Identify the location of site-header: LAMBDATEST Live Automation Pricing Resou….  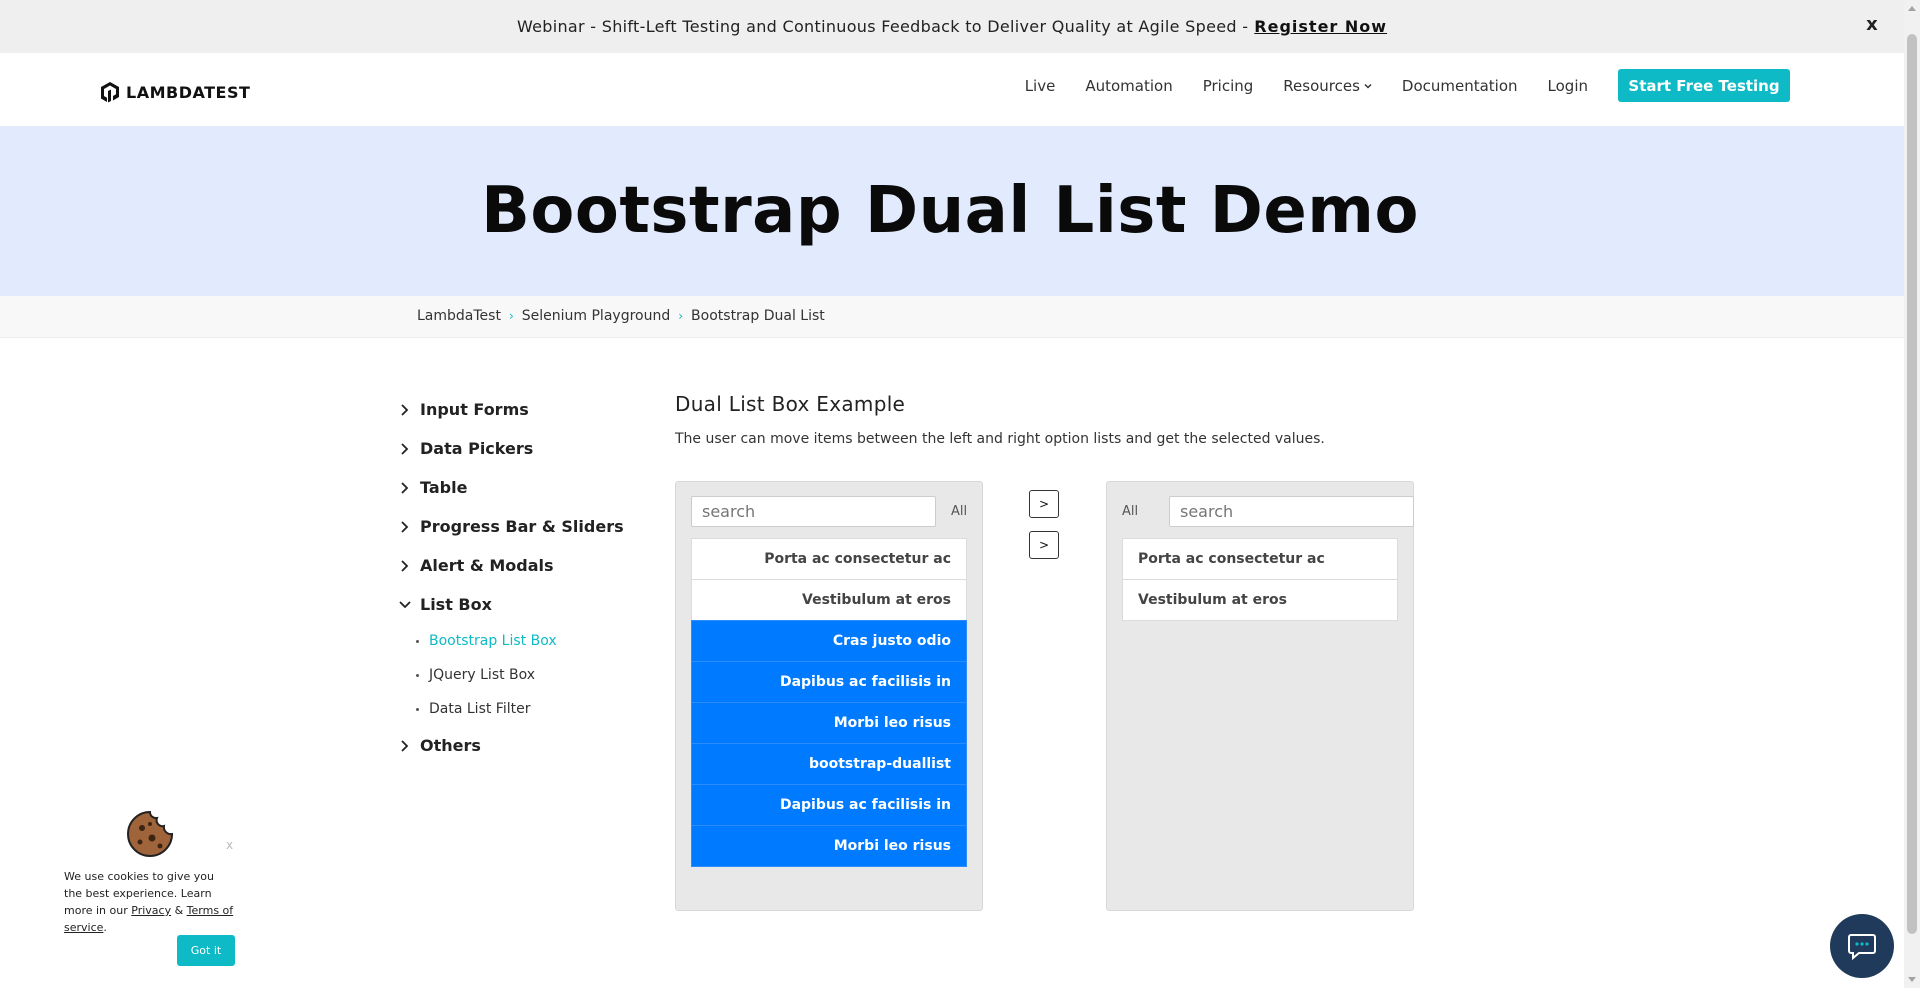
(952, 89).